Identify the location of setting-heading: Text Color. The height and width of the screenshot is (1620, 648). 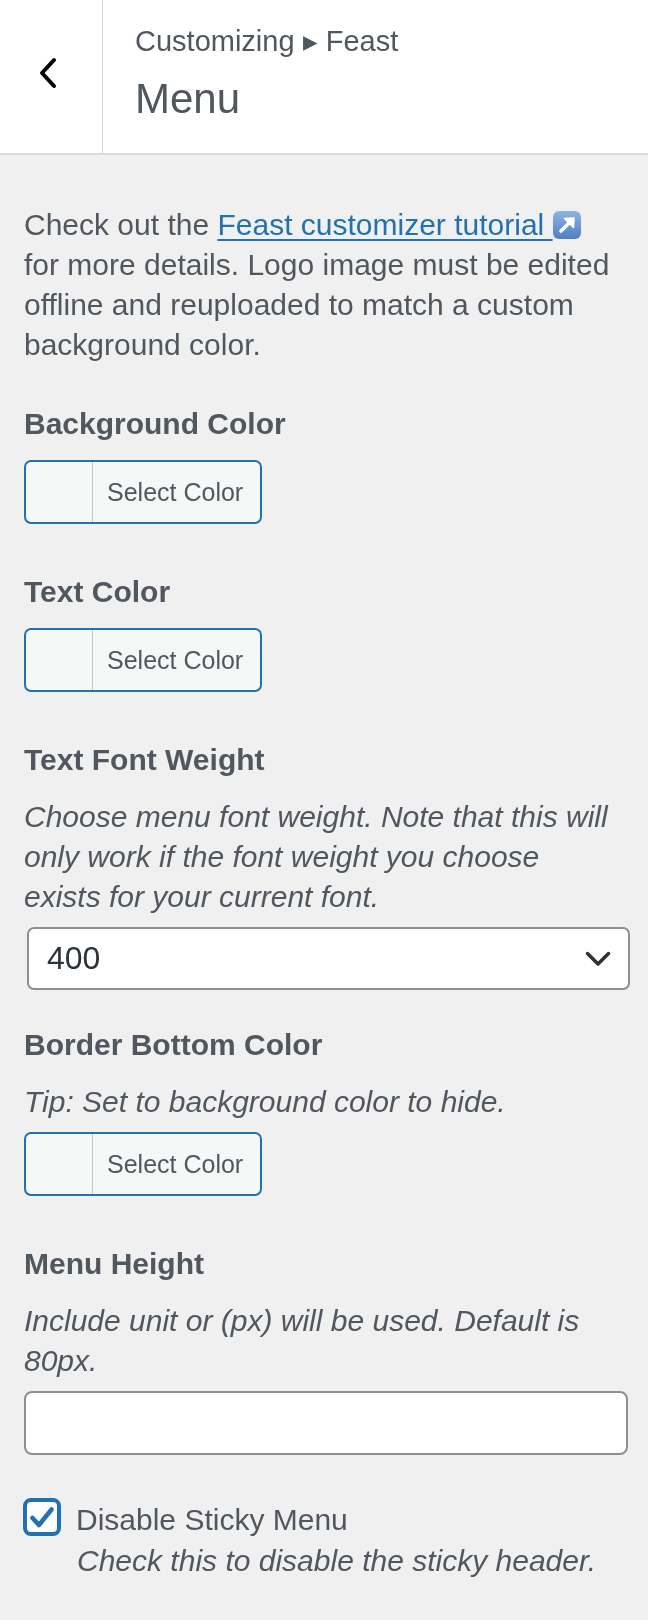
(98, 592).